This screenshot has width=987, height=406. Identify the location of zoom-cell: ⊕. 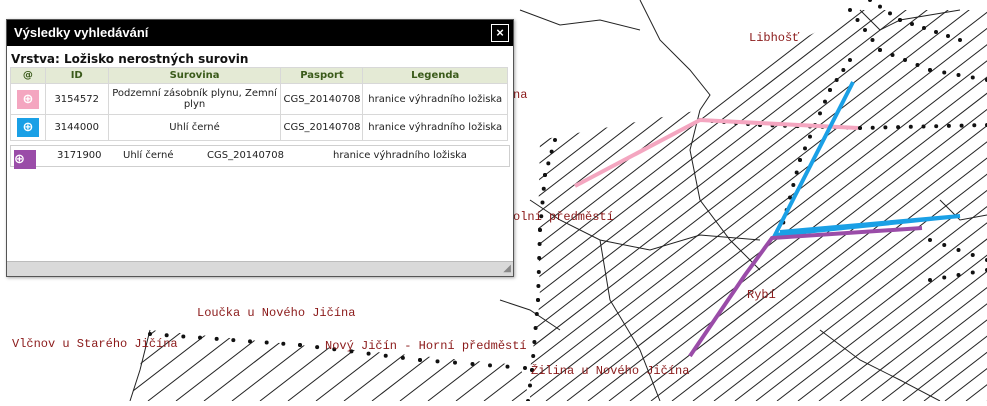
(28, 99).